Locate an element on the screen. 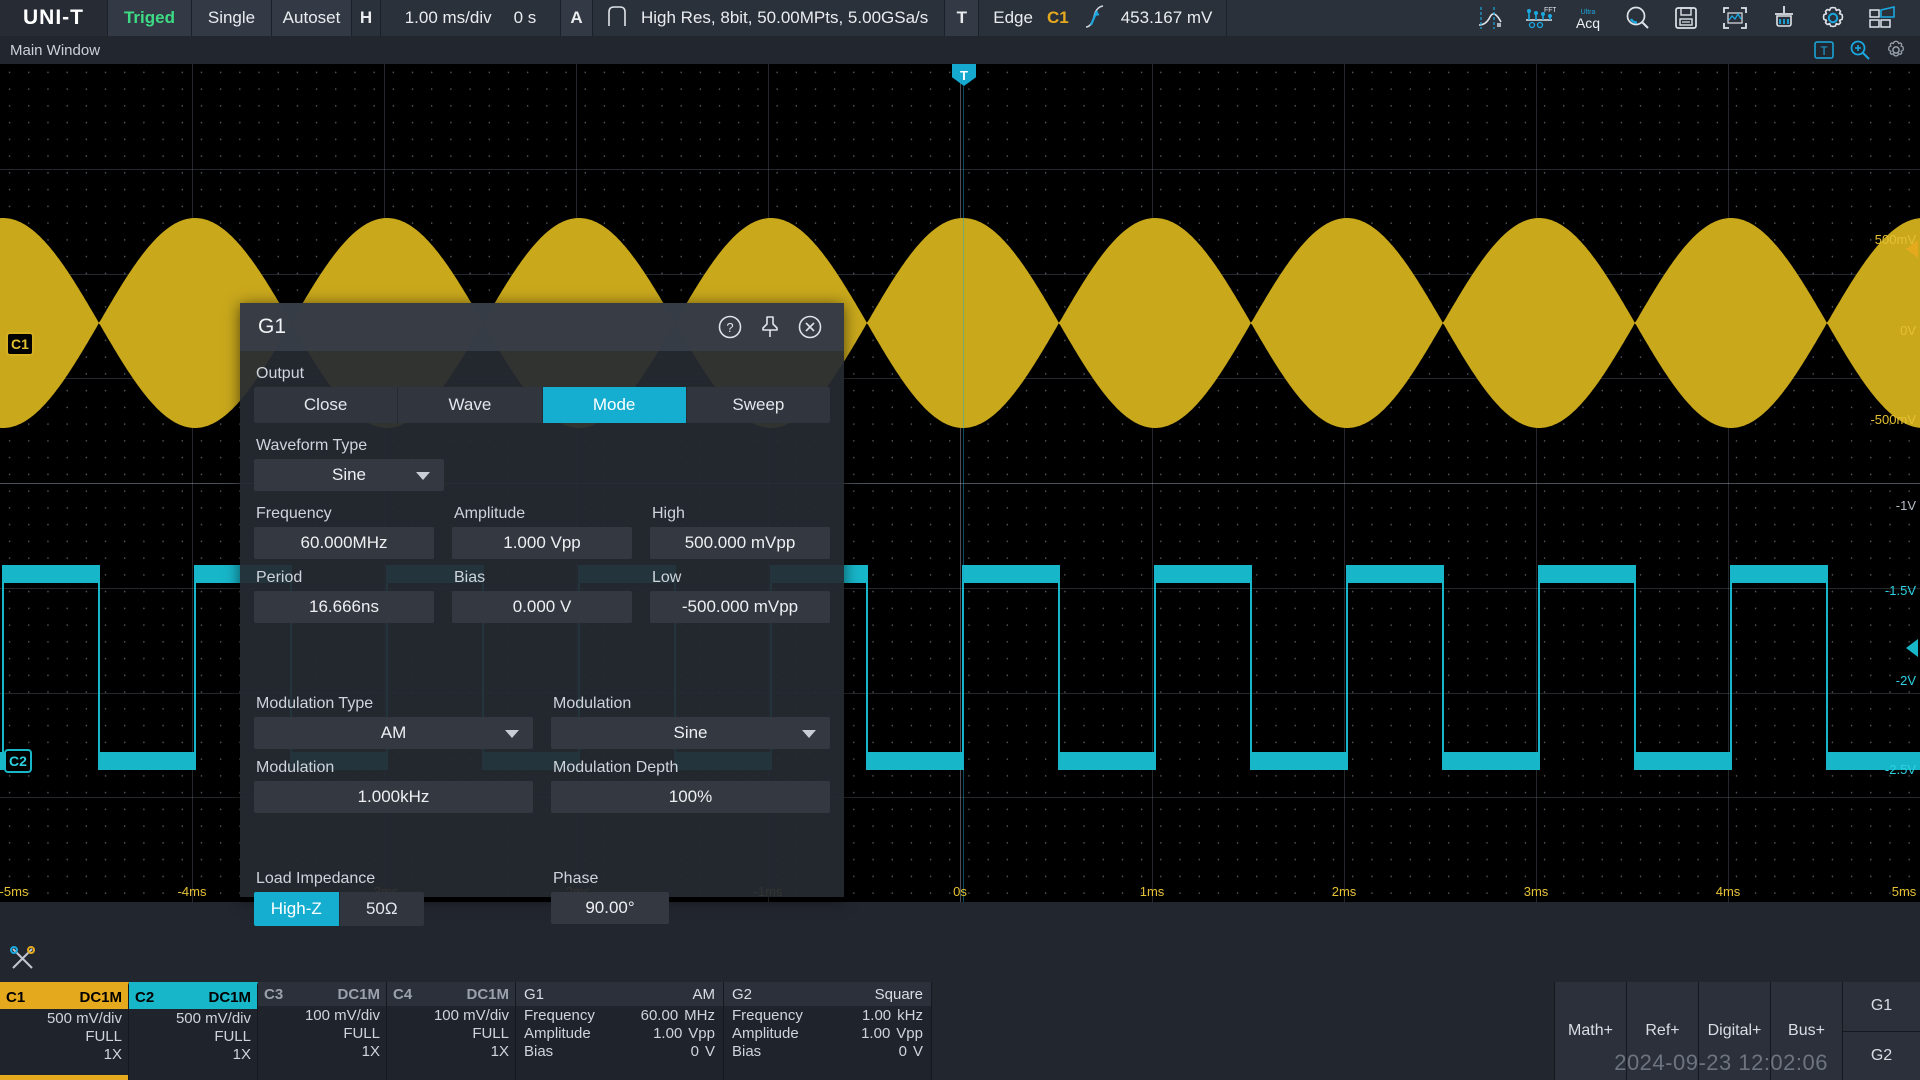 This screenshot has width=1920, height=1080. trigger-status-button: Triged is located at coordinates (150, 18).